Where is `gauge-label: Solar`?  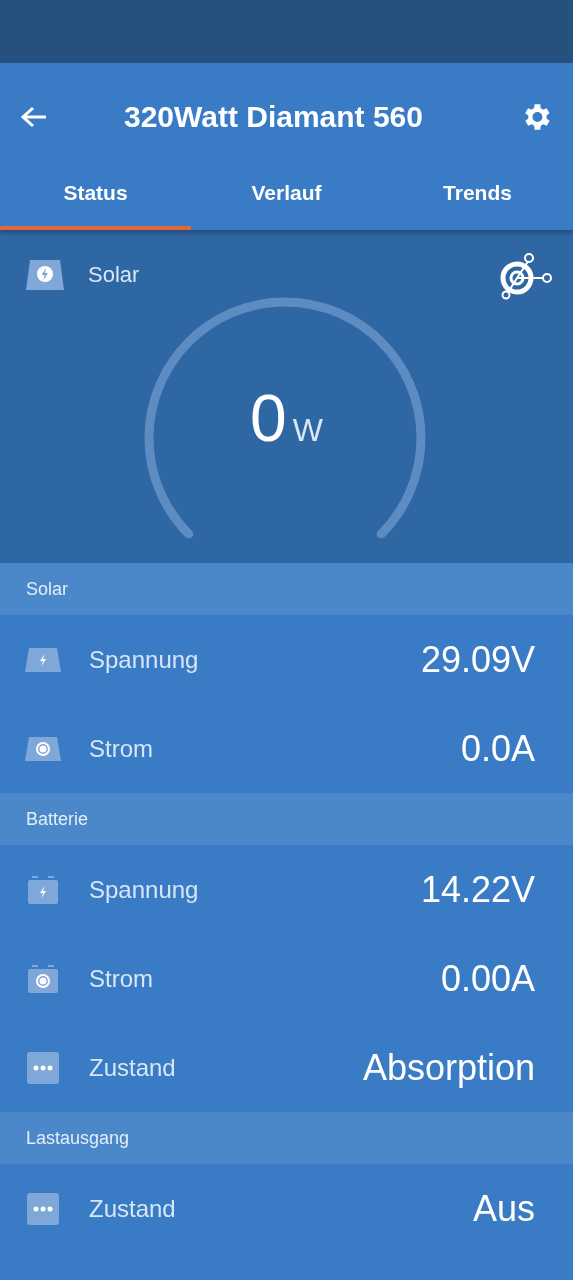
gauge-label: Solar is located at coordinates (114, 275).